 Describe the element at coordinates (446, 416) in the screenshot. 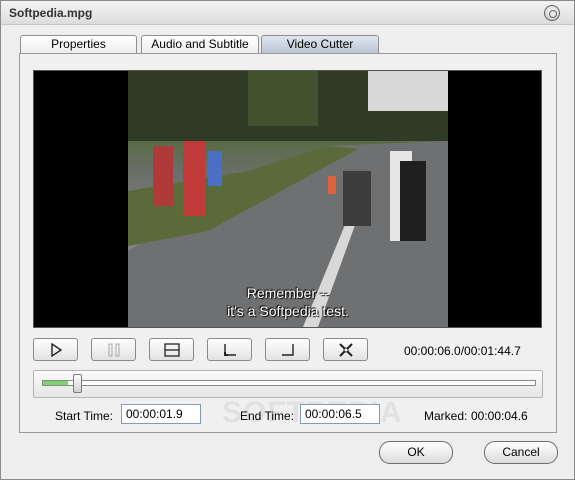

I see `marked-label: Marked:` at that location.